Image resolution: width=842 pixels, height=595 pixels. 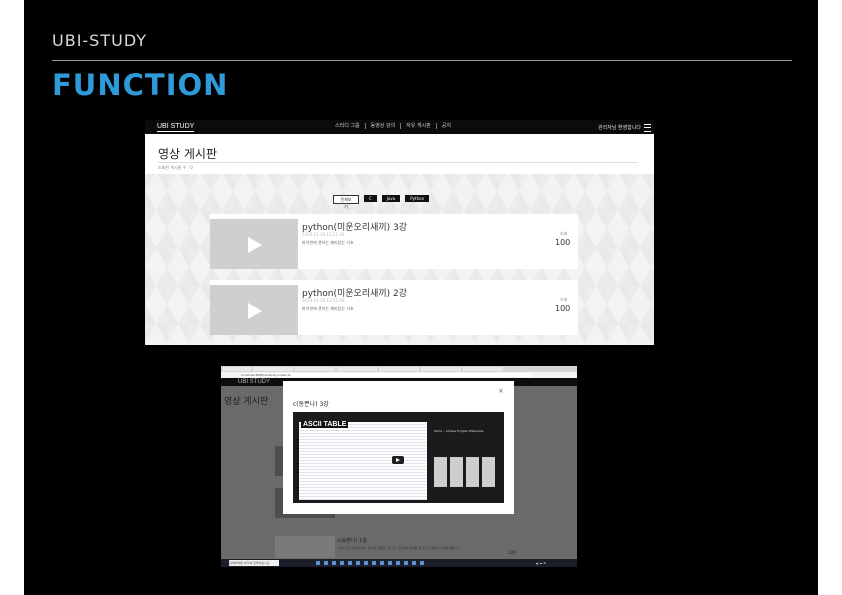 What do you see at coordinates (352, 540) in the screenshot?
I see `video-title: c(동쁜나) 1강` at bounding box center [352, 540].